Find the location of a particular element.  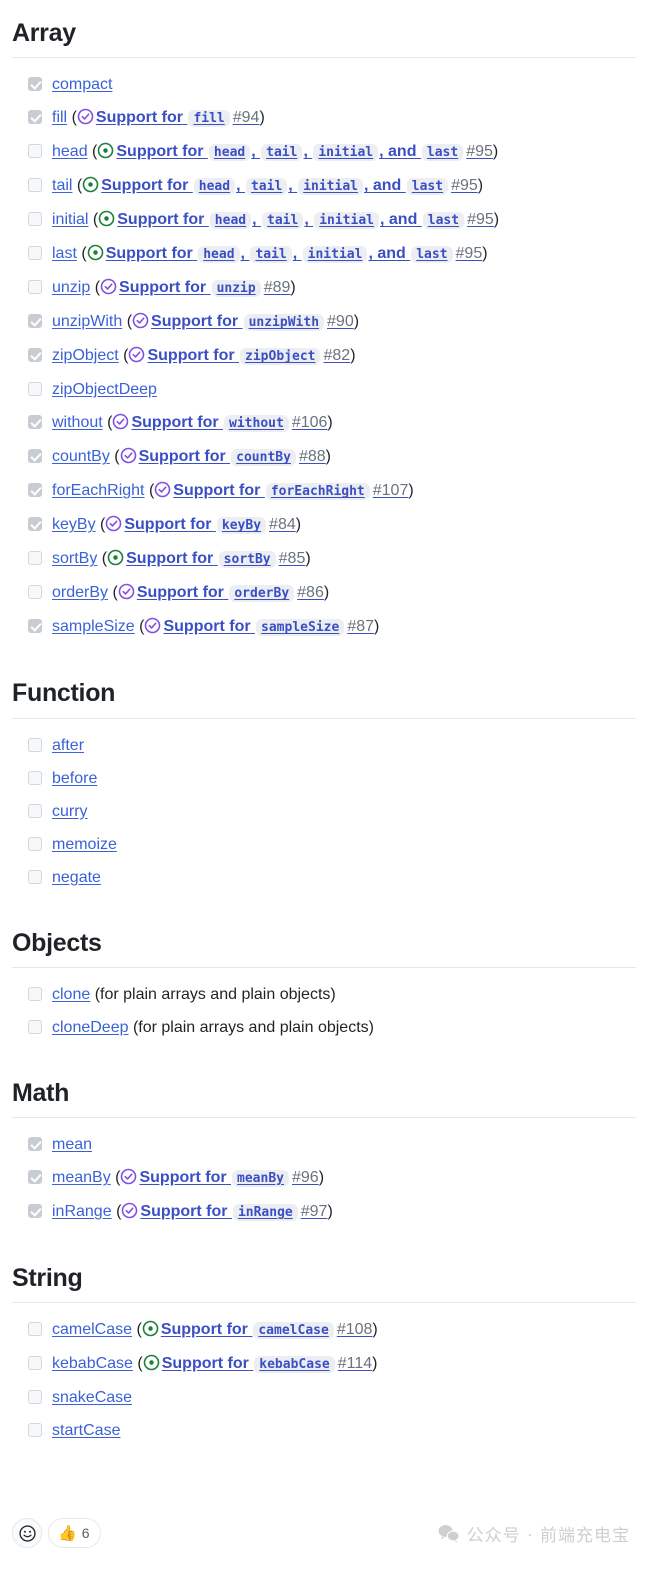

pull-request-link: Support for zipObject #82 is located at coordinates (248, 356).